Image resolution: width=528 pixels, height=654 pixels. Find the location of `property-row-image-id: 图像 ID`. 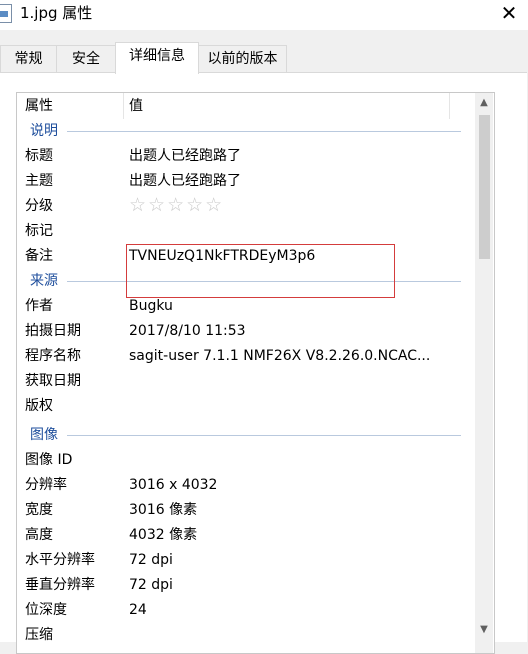

property-row-image-id: 图像 ID is located at coordinates (246, 460).